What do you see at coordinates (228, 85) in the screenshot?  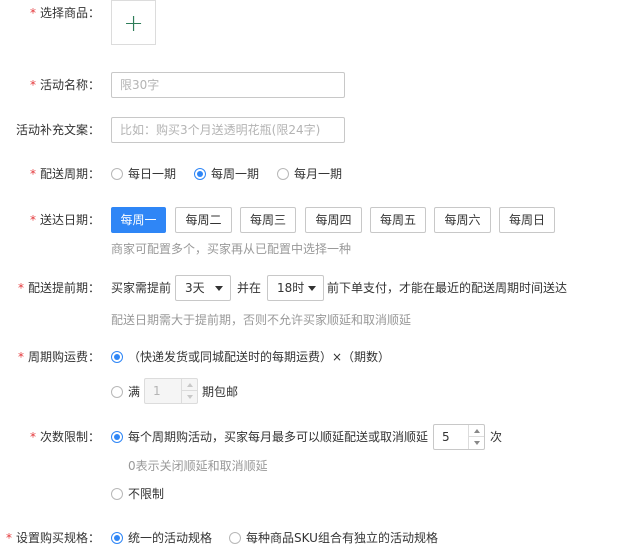 I see `activity-name-input` at bounding box center [228, 85].